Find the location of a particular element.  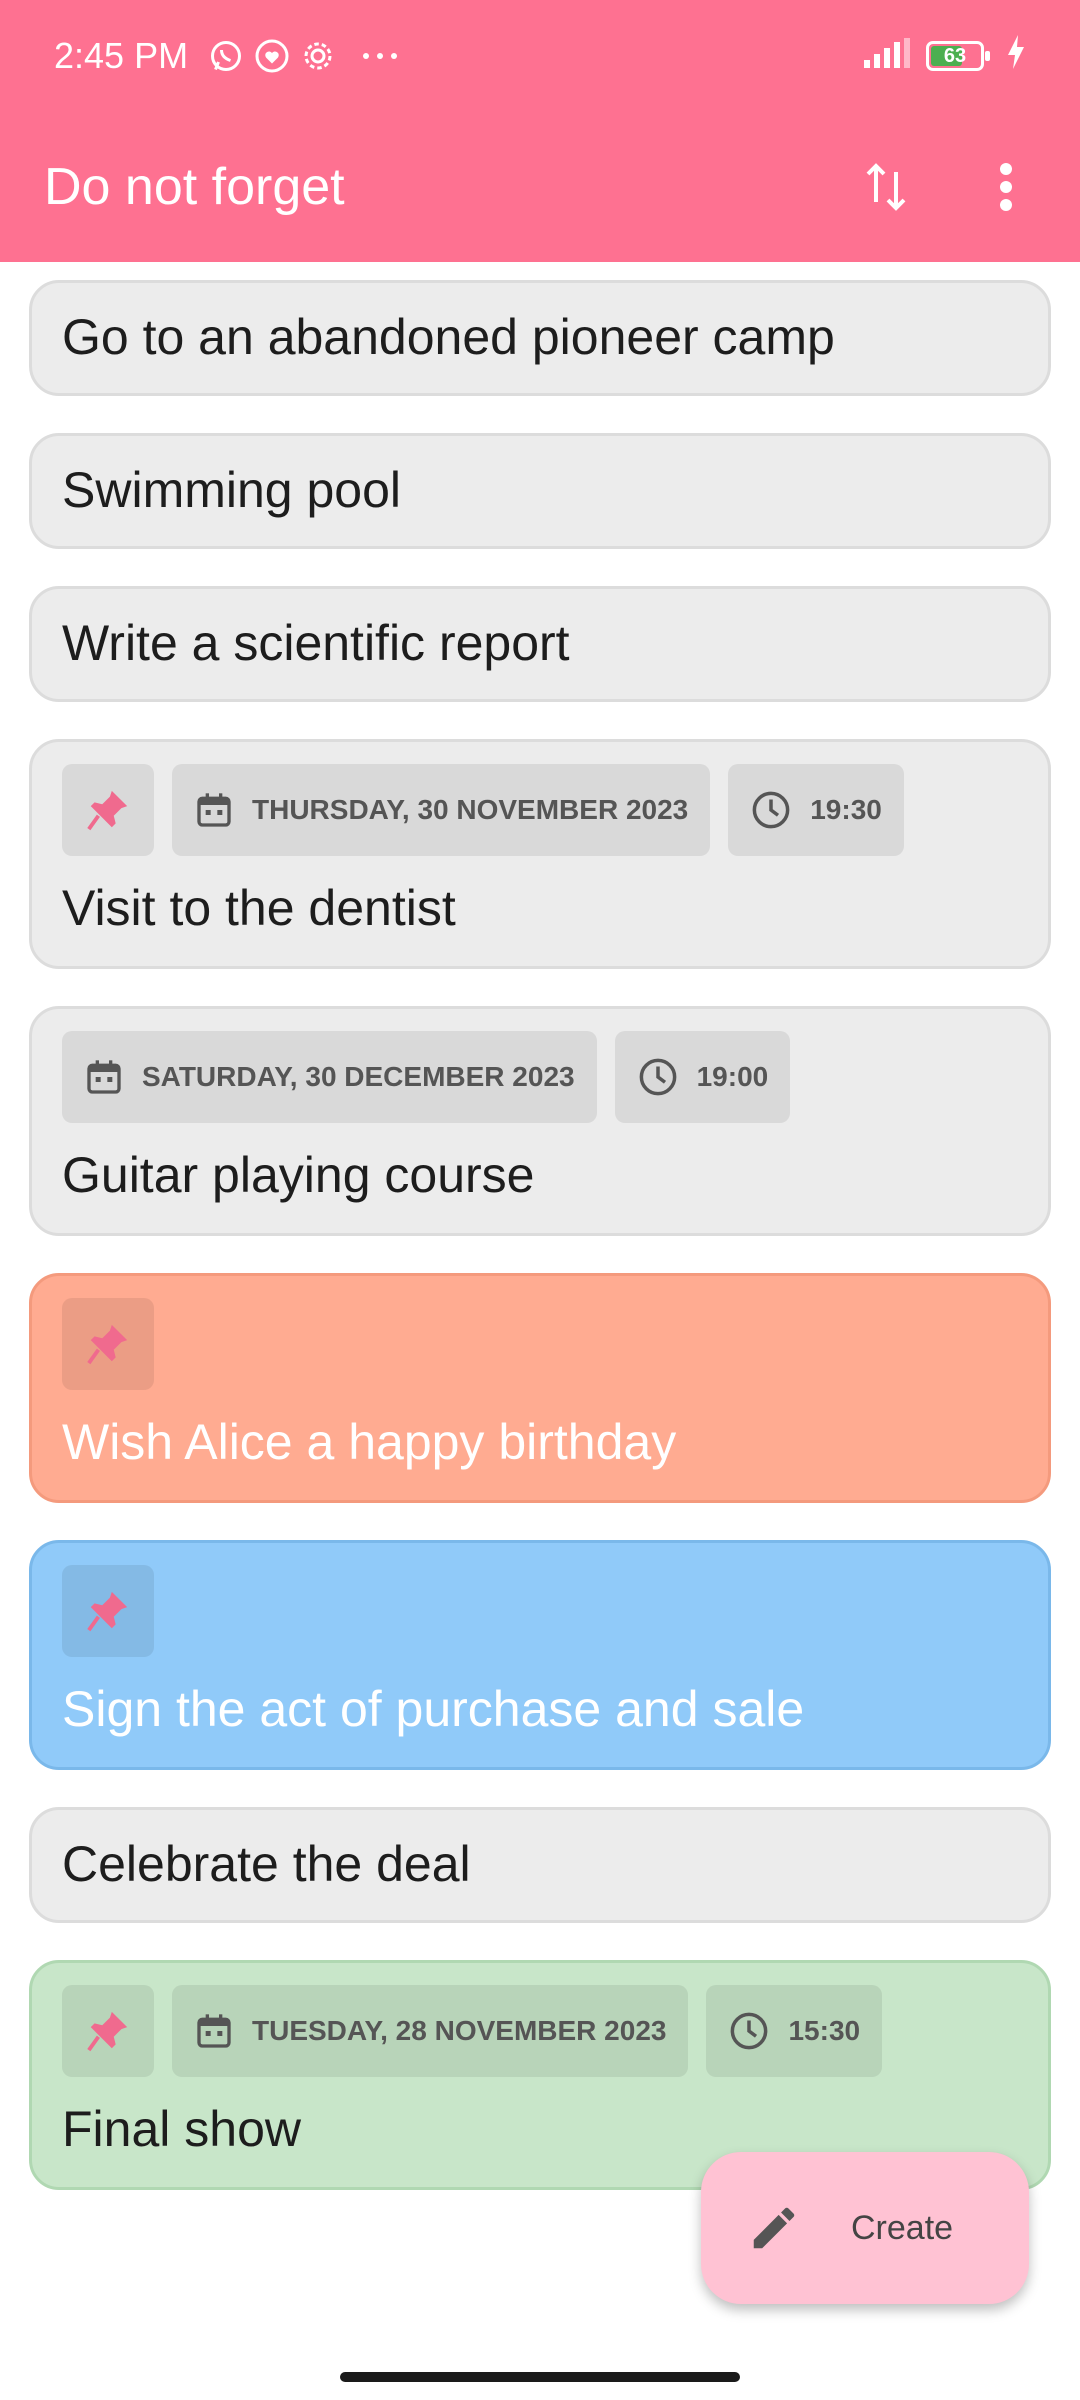

sort-icon is located at coordinates (886, 187).